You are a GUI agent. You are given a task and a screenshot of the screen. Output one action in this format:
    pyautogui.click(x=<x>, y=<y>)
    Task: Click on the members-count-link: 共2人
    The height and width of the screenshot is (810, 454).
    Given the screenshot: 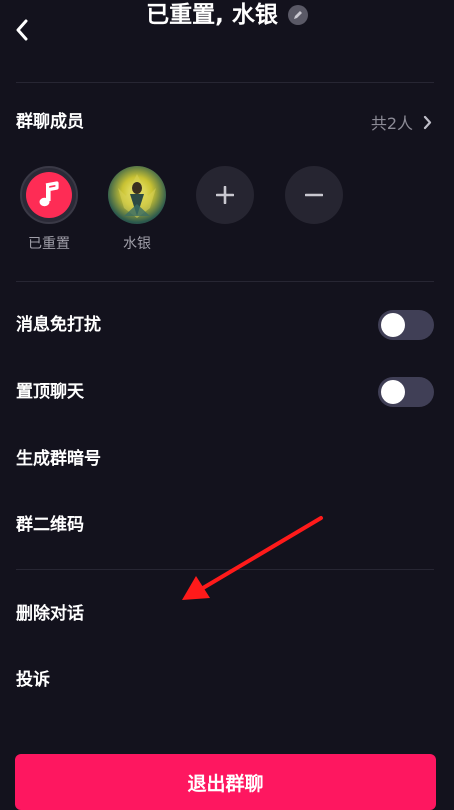 What is the action you would take?
    pyautogui.click(x=401, y=122)
    